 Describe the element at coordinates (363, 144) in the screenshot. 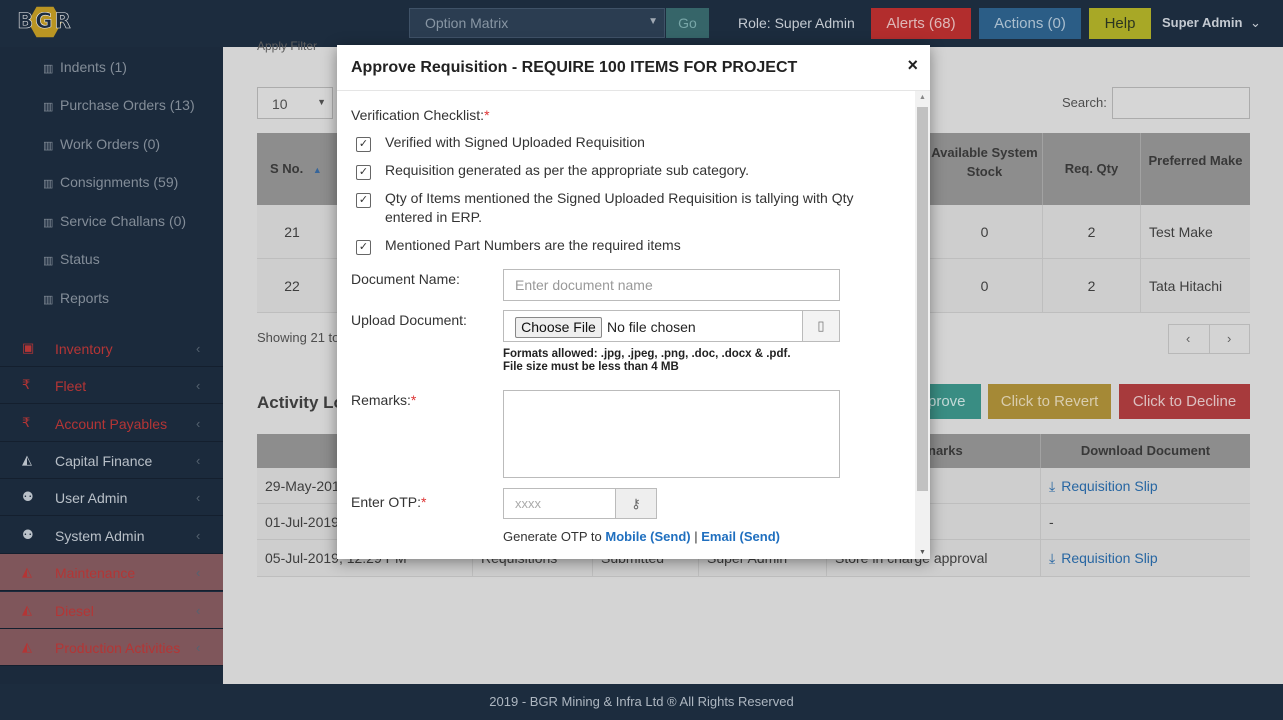

I see `checklist-checkbox-1: ✓` at that location.